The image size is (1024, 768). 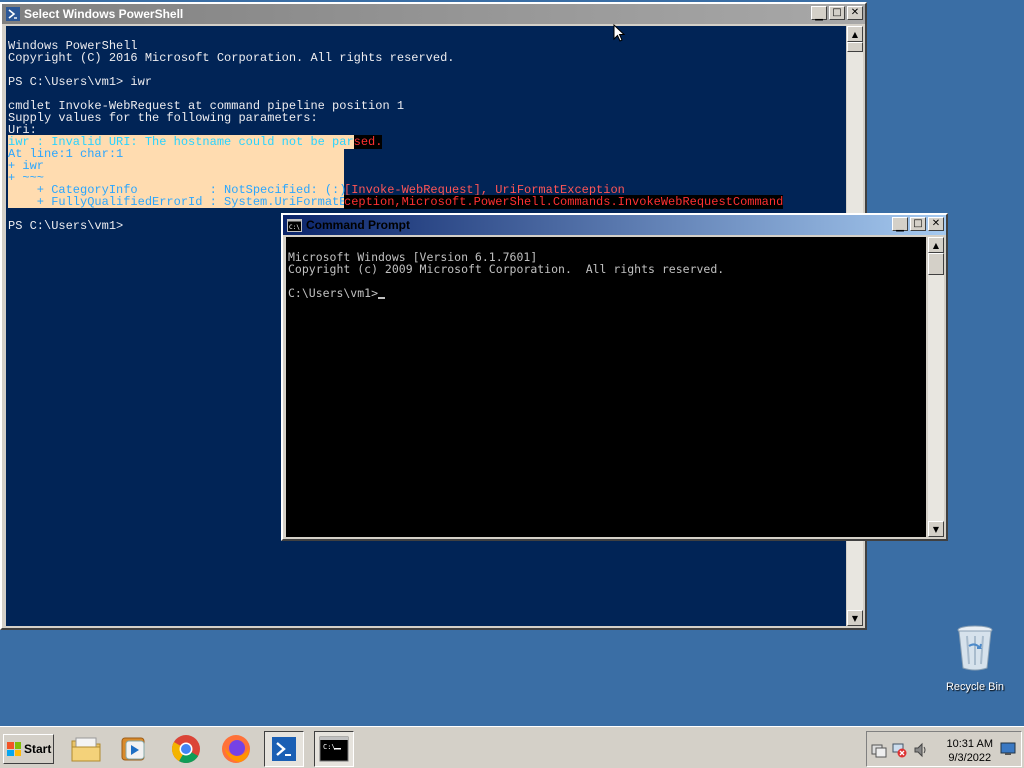 I want to click on console-line: PS C:\Users\vm1> iwr, so click(x=80, y=82).